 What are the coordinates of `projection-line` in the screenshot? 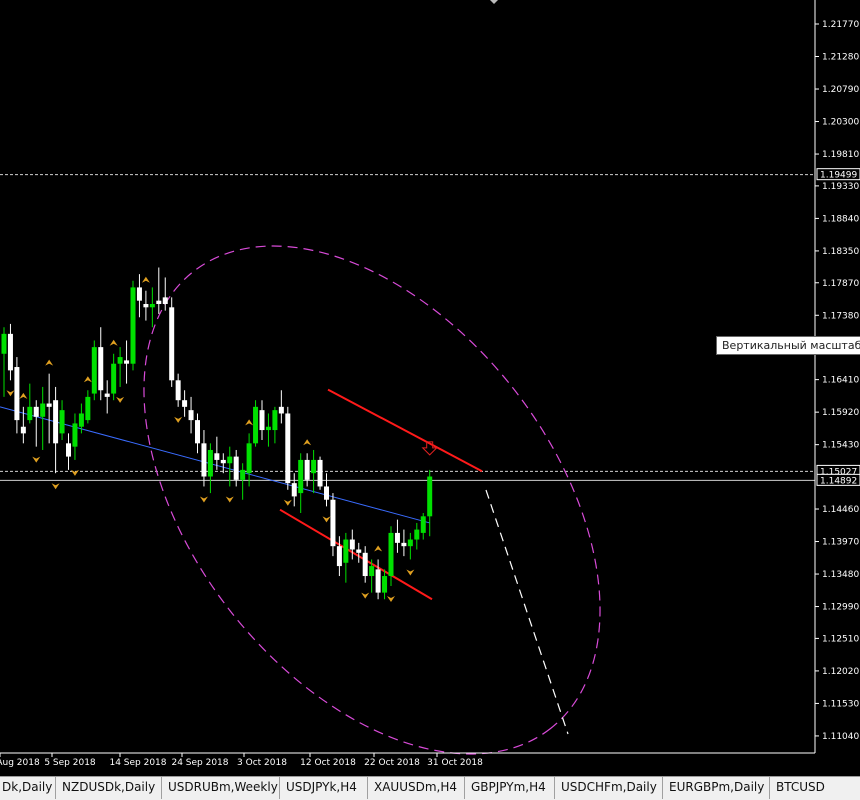 It's located at (527, 612).